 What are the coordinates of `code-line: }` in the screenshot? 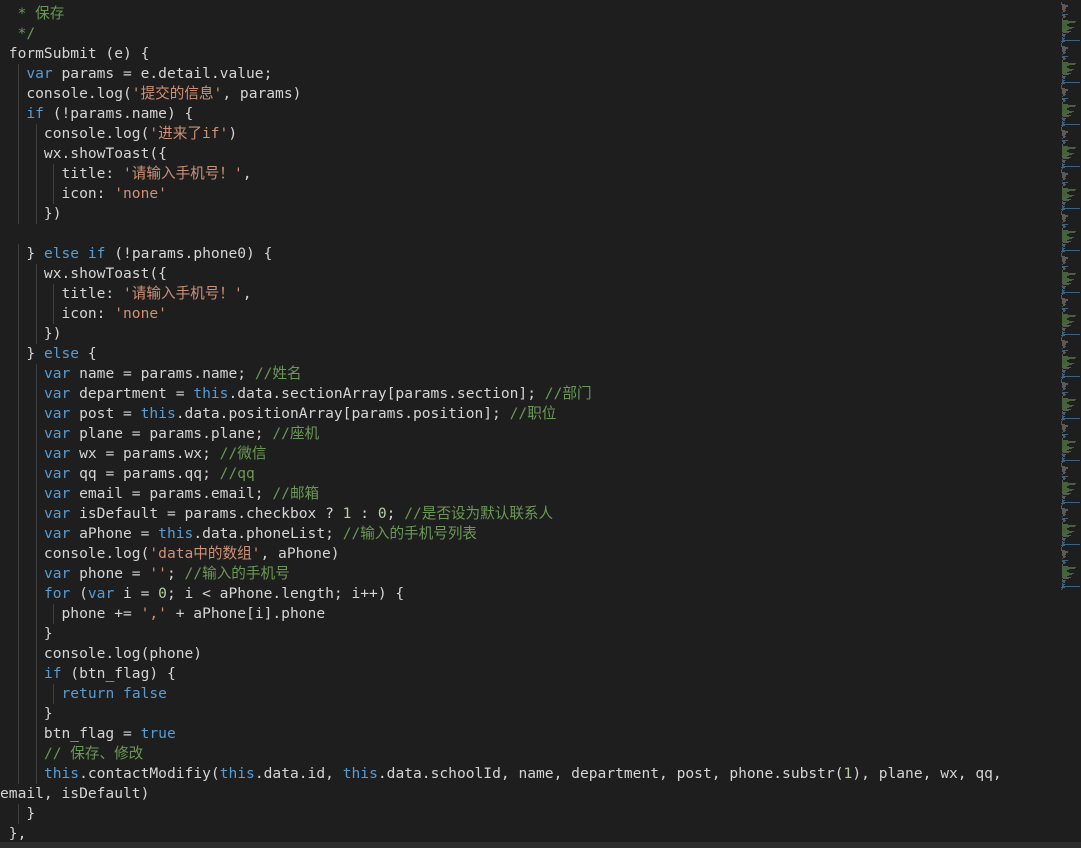 It's located at (530, 634).